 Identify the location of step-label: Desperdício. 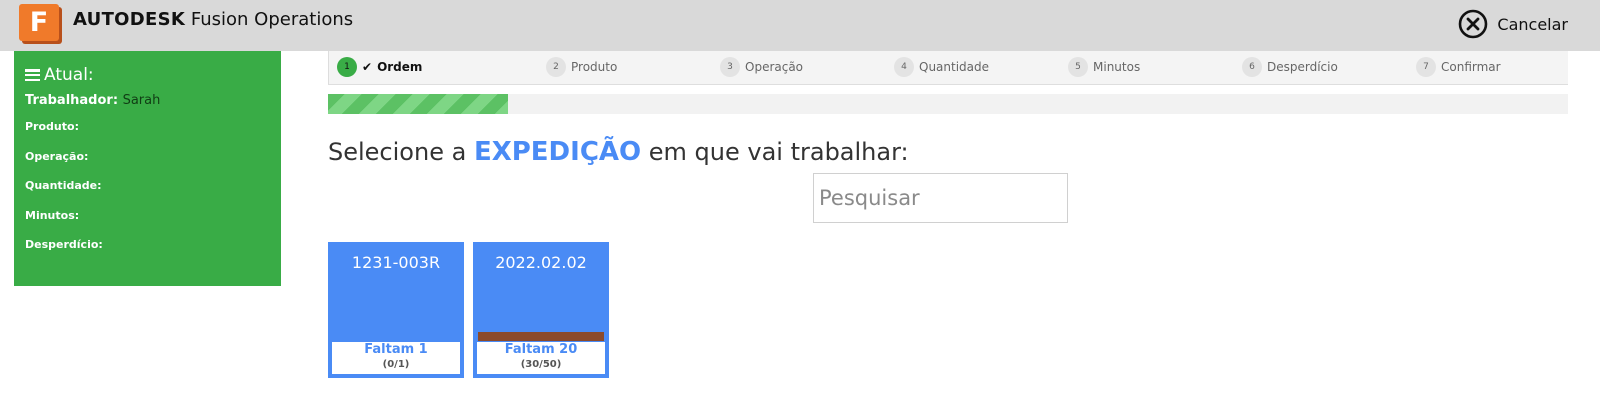
(1302, 67).